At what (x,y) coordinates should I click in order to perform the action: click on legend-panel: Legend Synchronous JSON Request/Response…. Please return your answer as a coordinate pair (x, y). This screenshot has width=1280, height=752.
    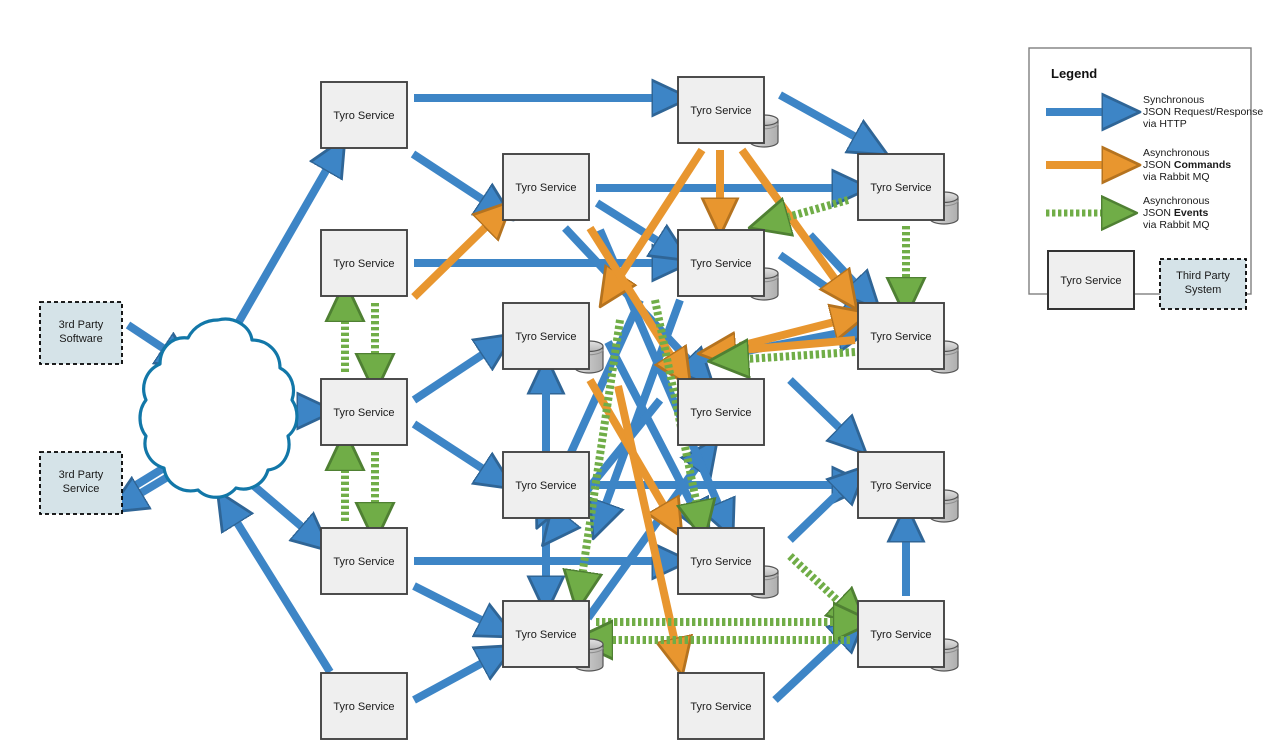
    Looking at the image, I should click on (1145, 178).